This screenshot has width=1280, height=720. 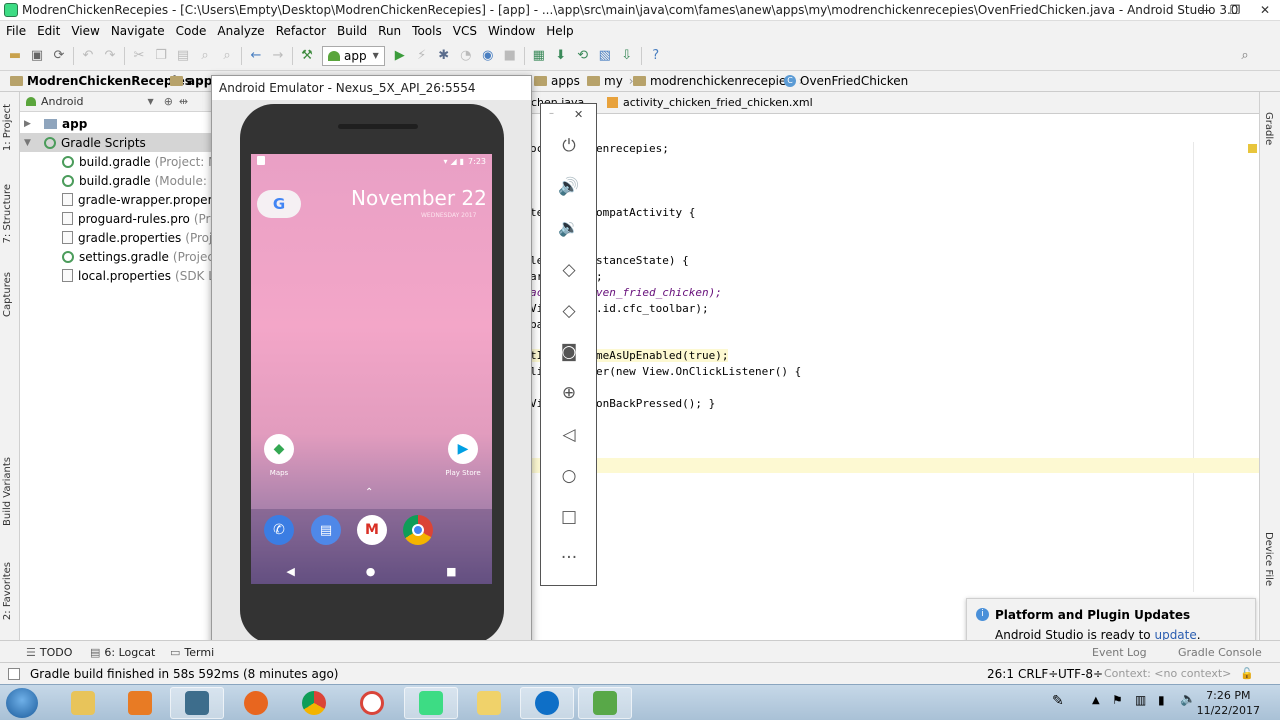 What do you see at coordinates (578, 114) in the screenshot?
I see `emu-close-button: ✕` at bounding box center [578, 114].